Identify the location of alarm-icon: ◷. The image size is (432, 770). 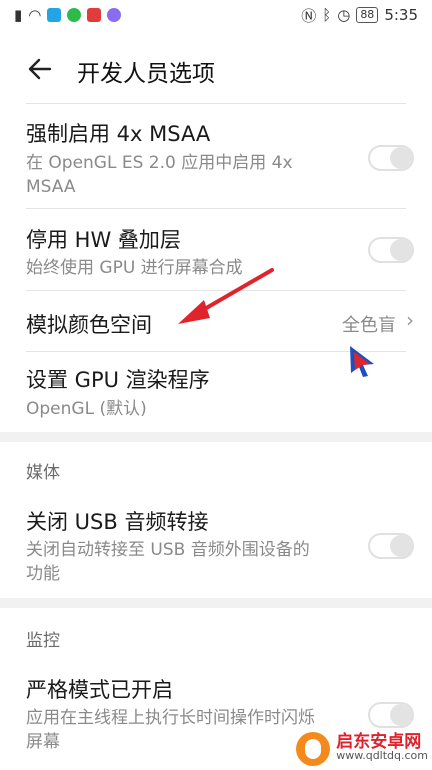
(344, 15).